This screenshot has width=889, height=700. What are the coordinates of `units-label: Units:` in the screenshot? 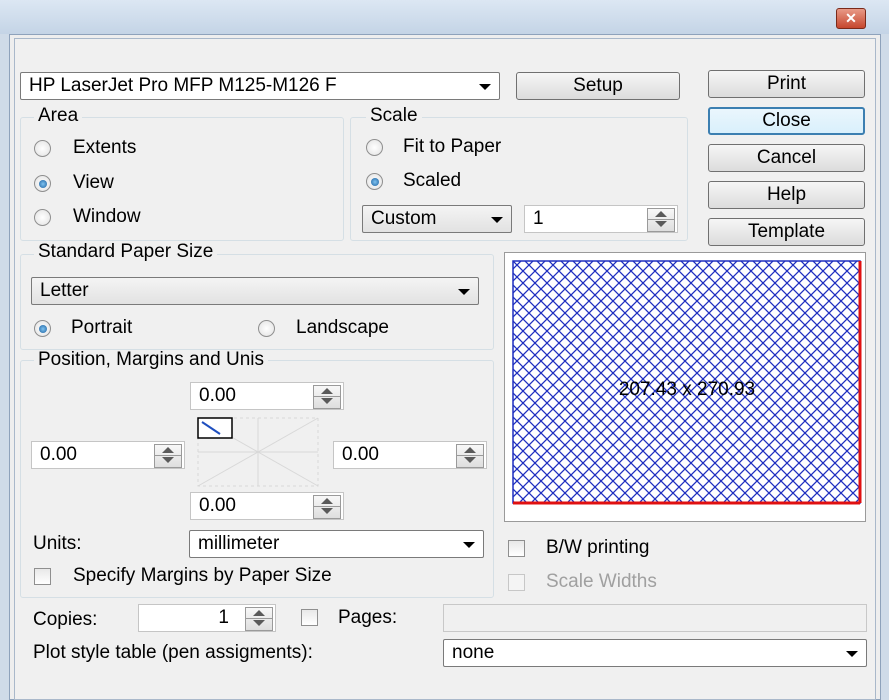 It's located at (57, 543).